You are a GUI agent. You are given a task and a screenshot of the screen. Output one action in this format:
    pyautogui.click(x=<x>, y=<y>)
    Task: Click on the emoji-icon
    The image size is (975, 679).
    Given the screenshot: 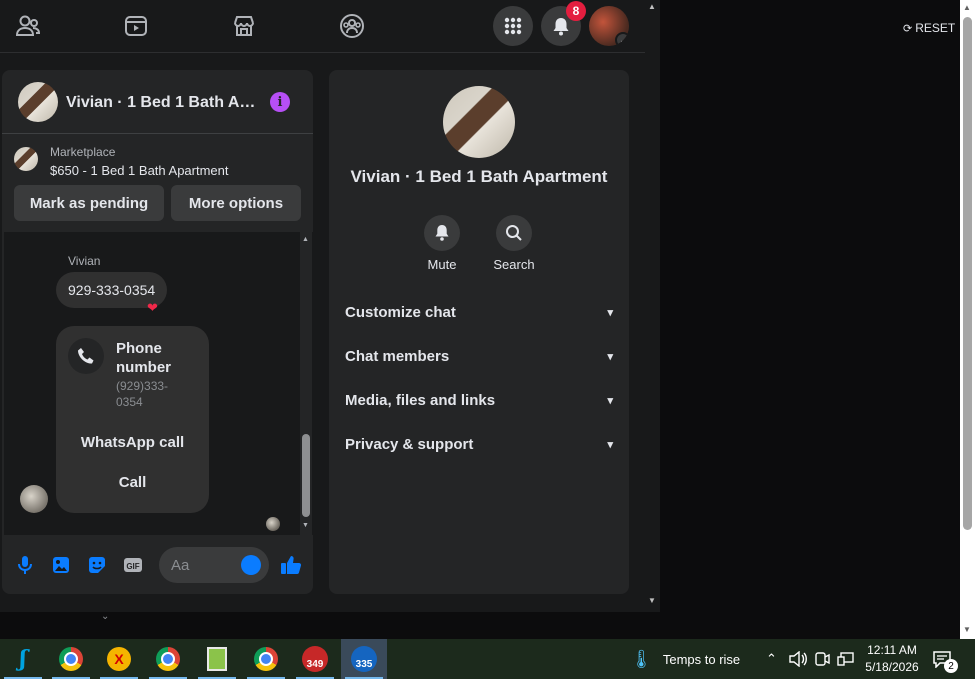 What is the action you would take?
    pyautogui.click(x=251, y=565)
    